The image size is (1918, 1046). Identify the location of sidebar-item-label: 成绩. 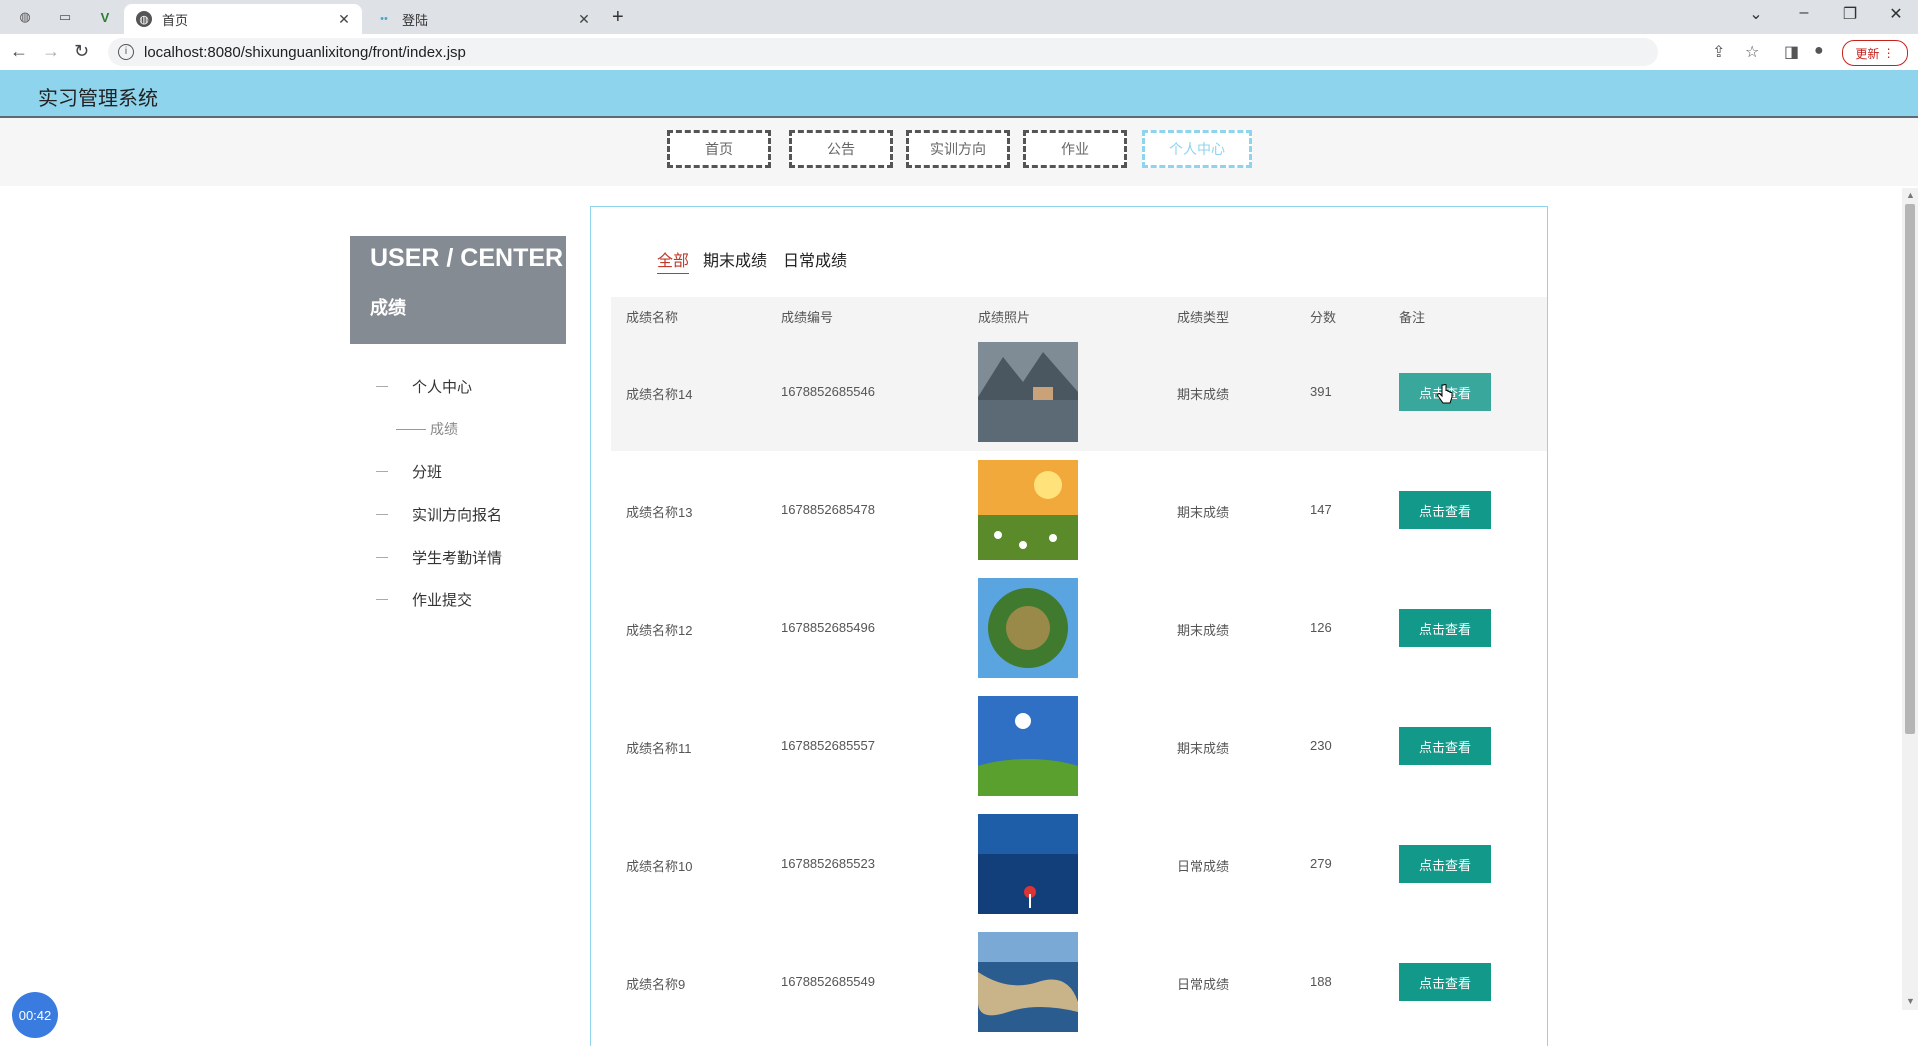
(444, 429).